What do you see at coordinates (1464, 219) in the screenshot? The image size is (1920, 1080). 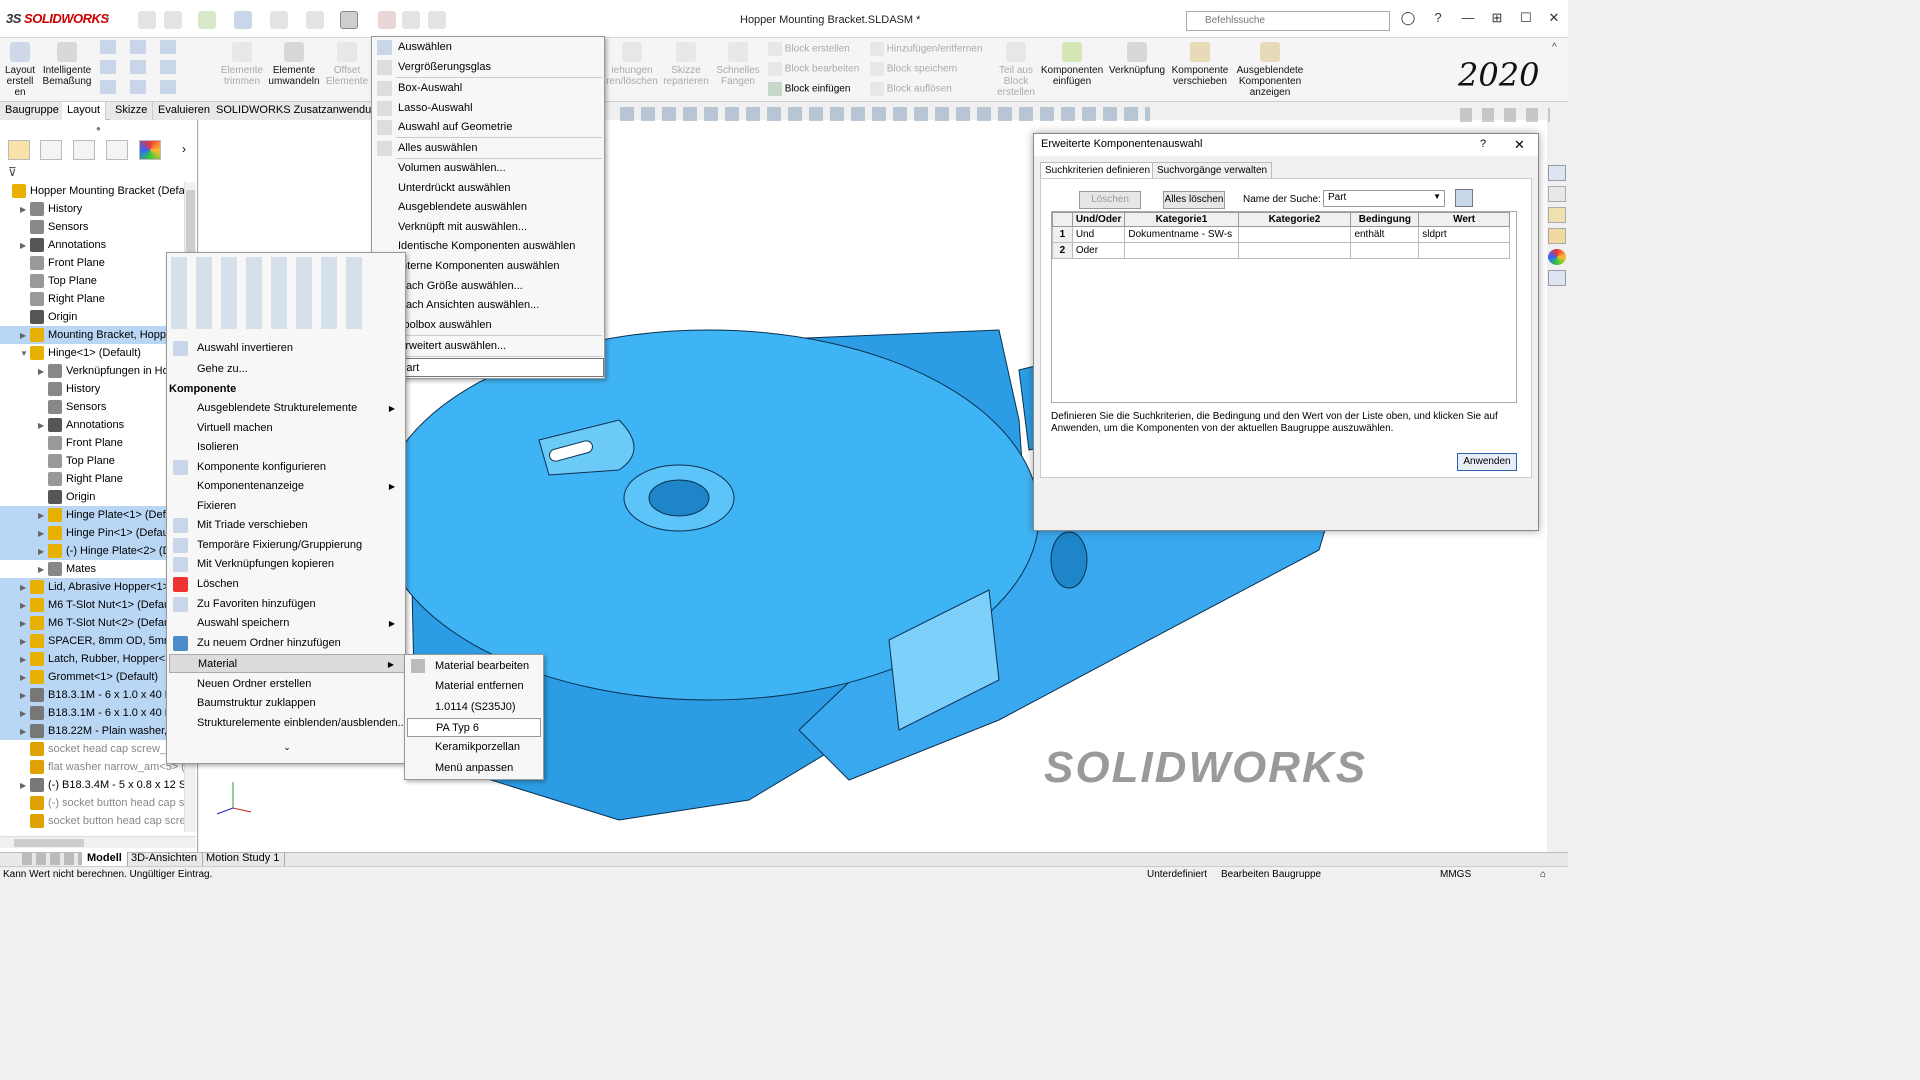 I see `column-header: Wert` at bounding box center [1464, 219].